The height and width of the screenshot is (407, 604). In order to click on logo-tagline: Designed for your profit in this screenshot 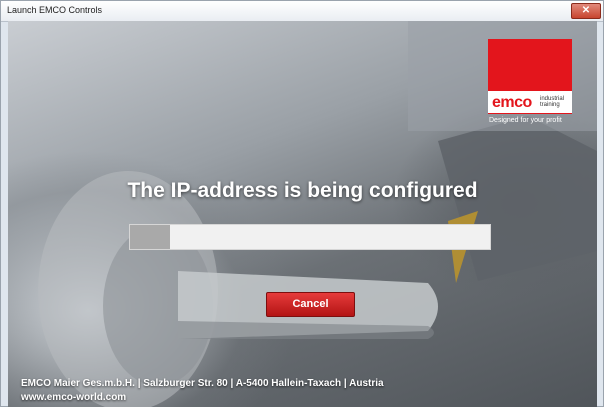, I will do `click(525, 120)`.